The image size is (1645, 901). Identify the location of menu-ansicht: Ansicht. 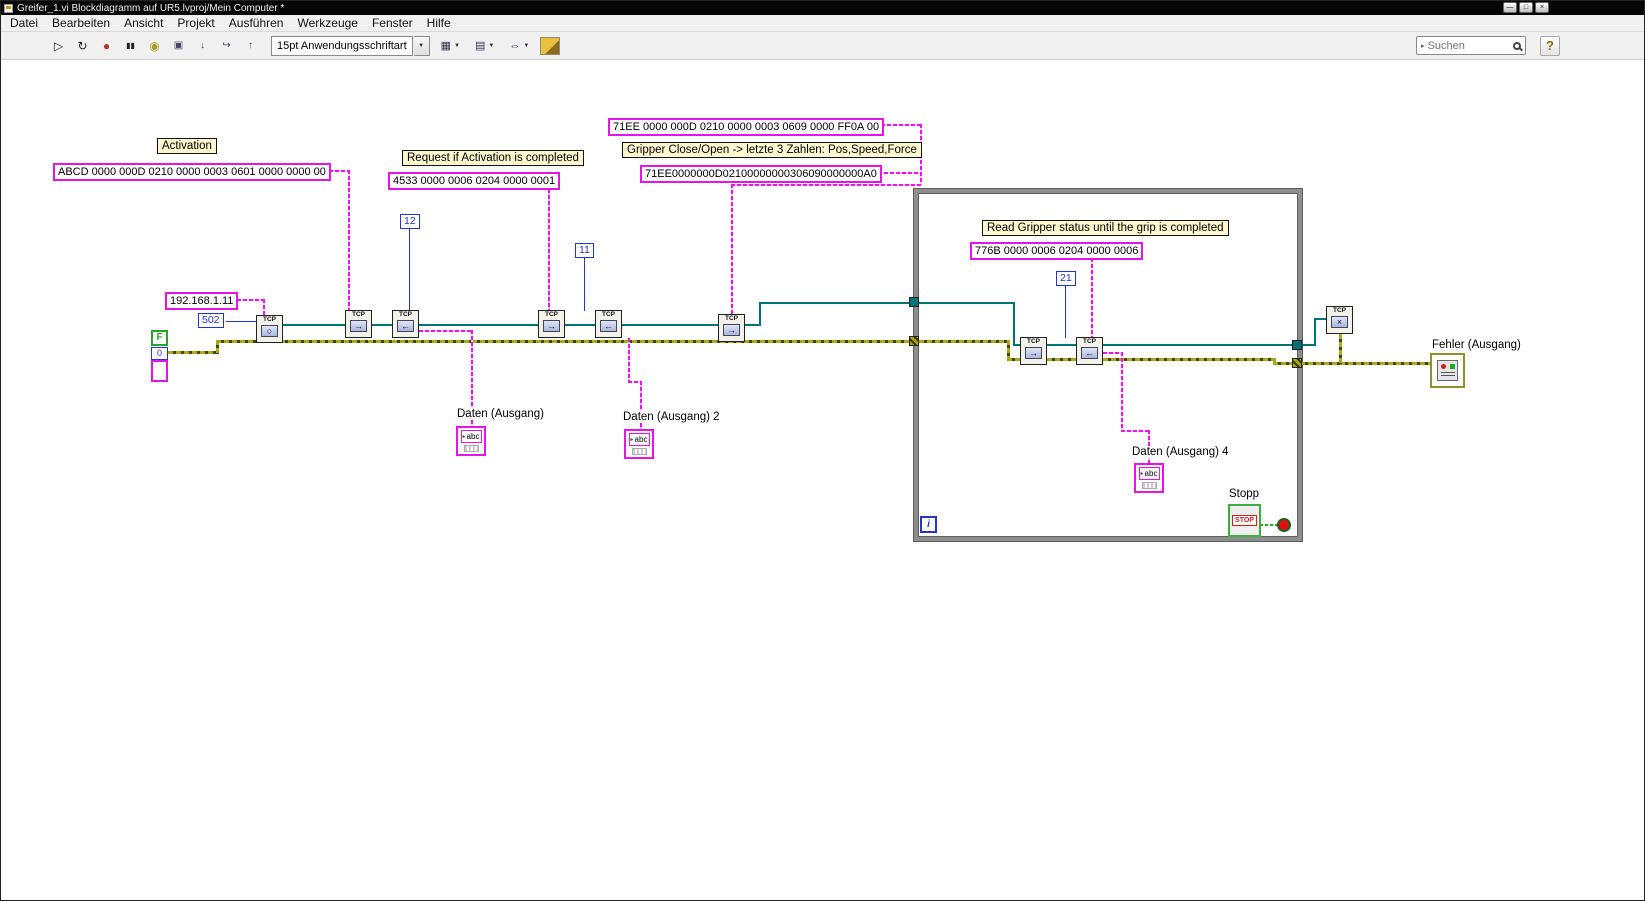
(143, 23).